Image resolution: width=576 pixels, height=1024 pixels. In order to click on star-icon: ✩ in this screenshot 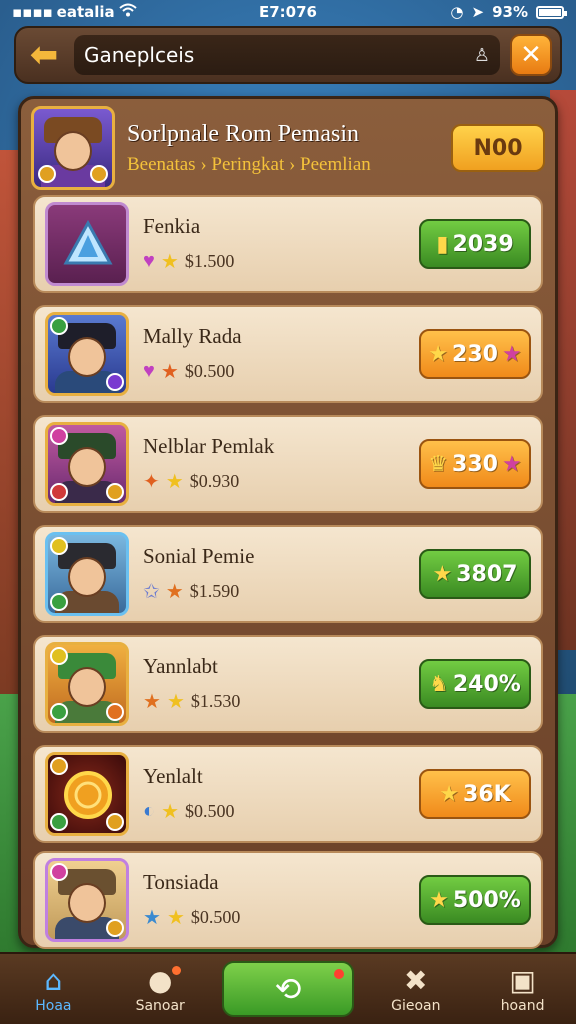, I will do `click(151, 592)`.